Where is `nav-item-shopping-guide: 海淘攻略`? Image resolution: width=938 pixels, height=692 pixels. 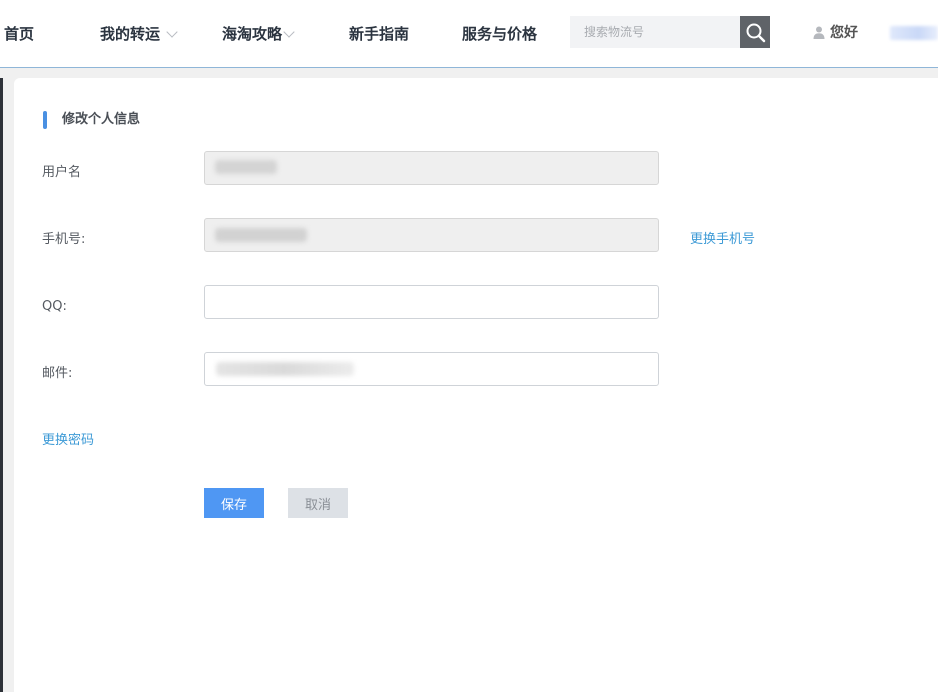 nav-item-shopping-guide: 海淘攻略 is located at coordinates (258, 34).